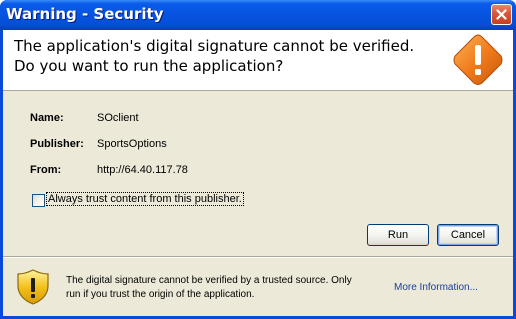  I want to click on header-question: Do you want to run the application?, so click(149, 66).